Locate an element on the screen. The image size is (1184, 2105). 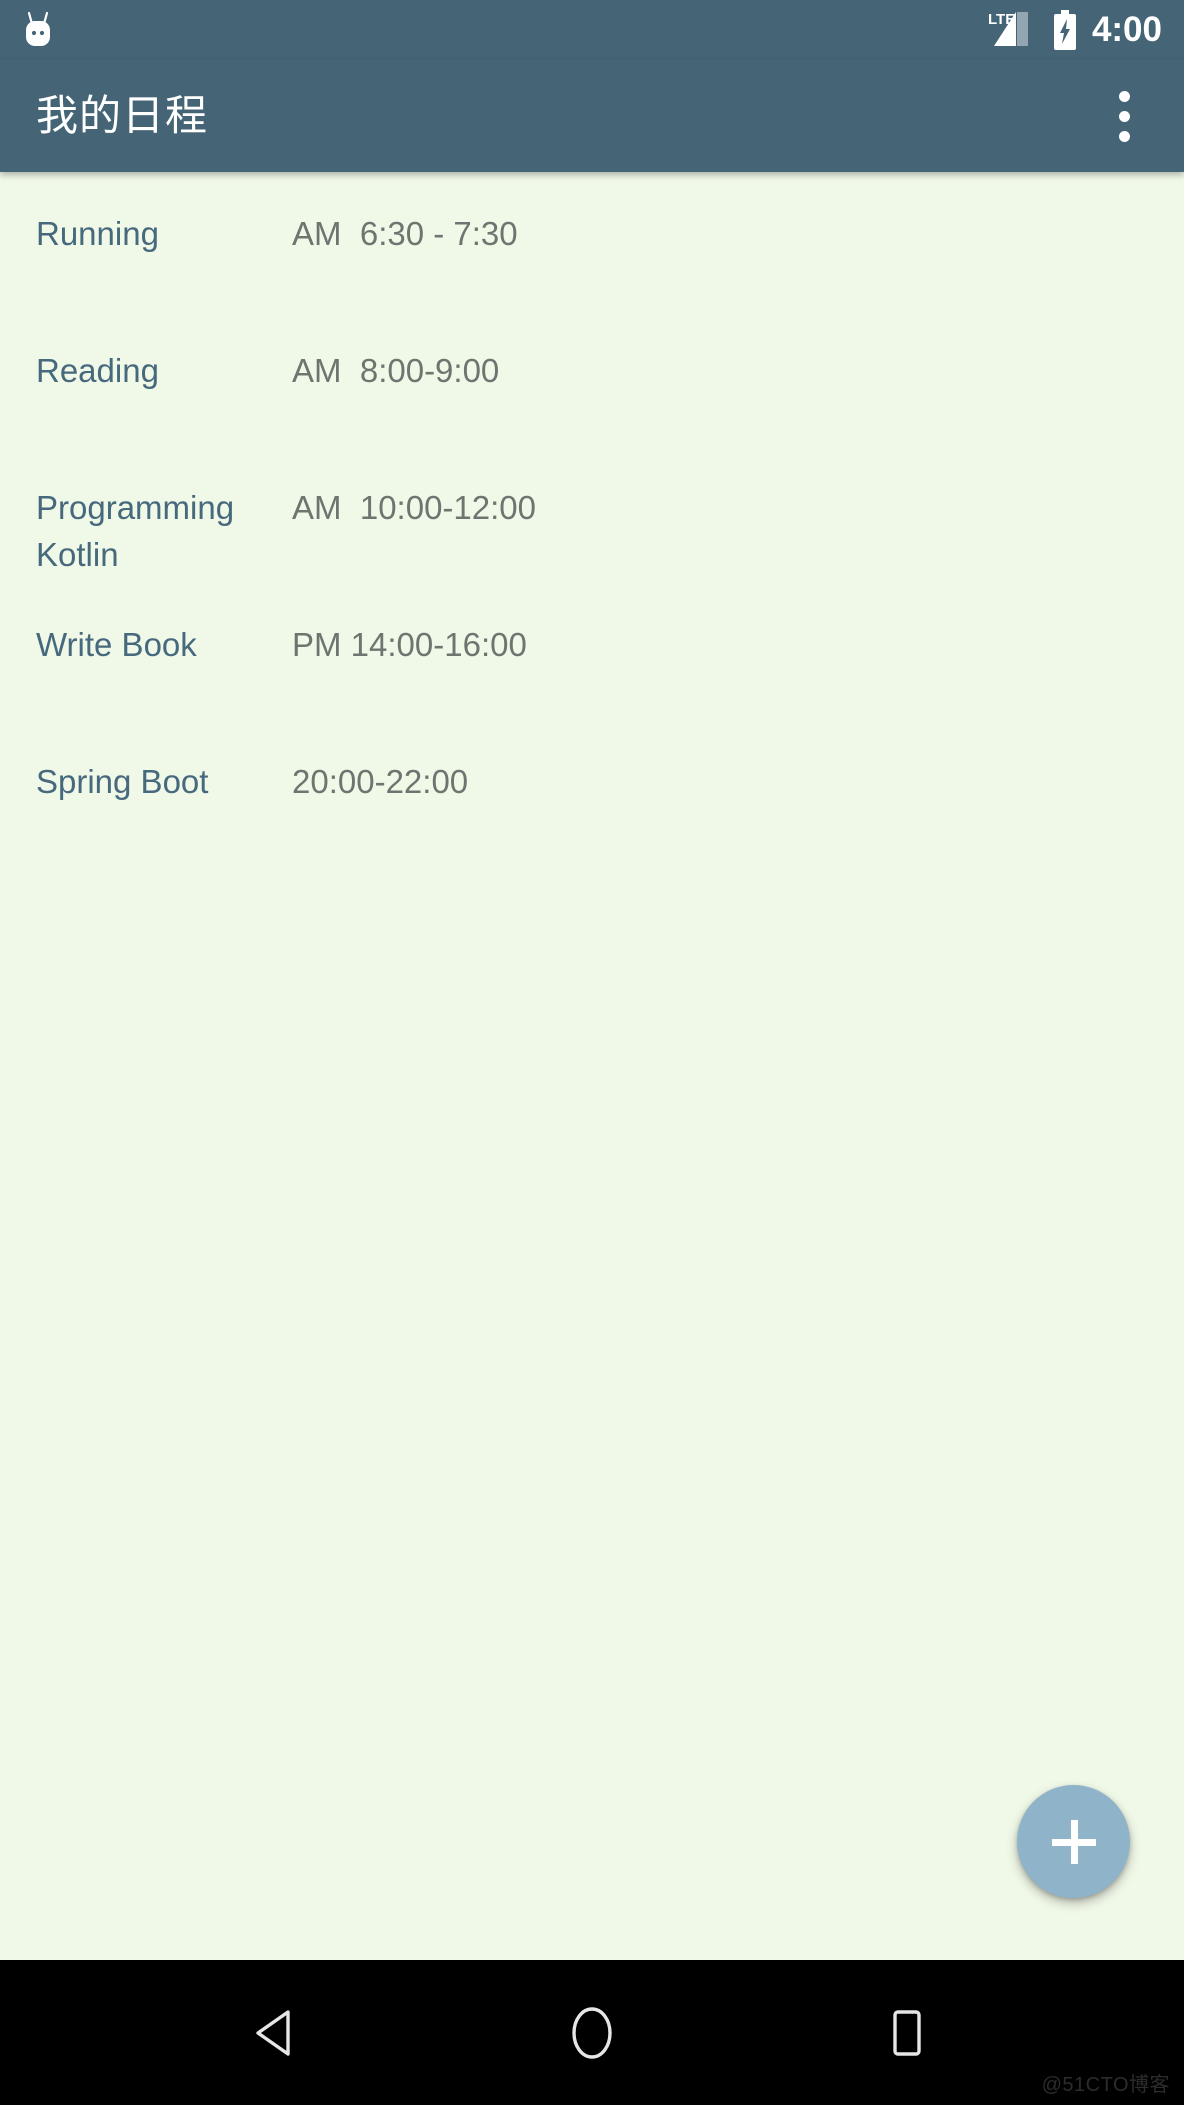
table-row: Spring Boot 20:00-22:00 is located at coordinates (592, 810).